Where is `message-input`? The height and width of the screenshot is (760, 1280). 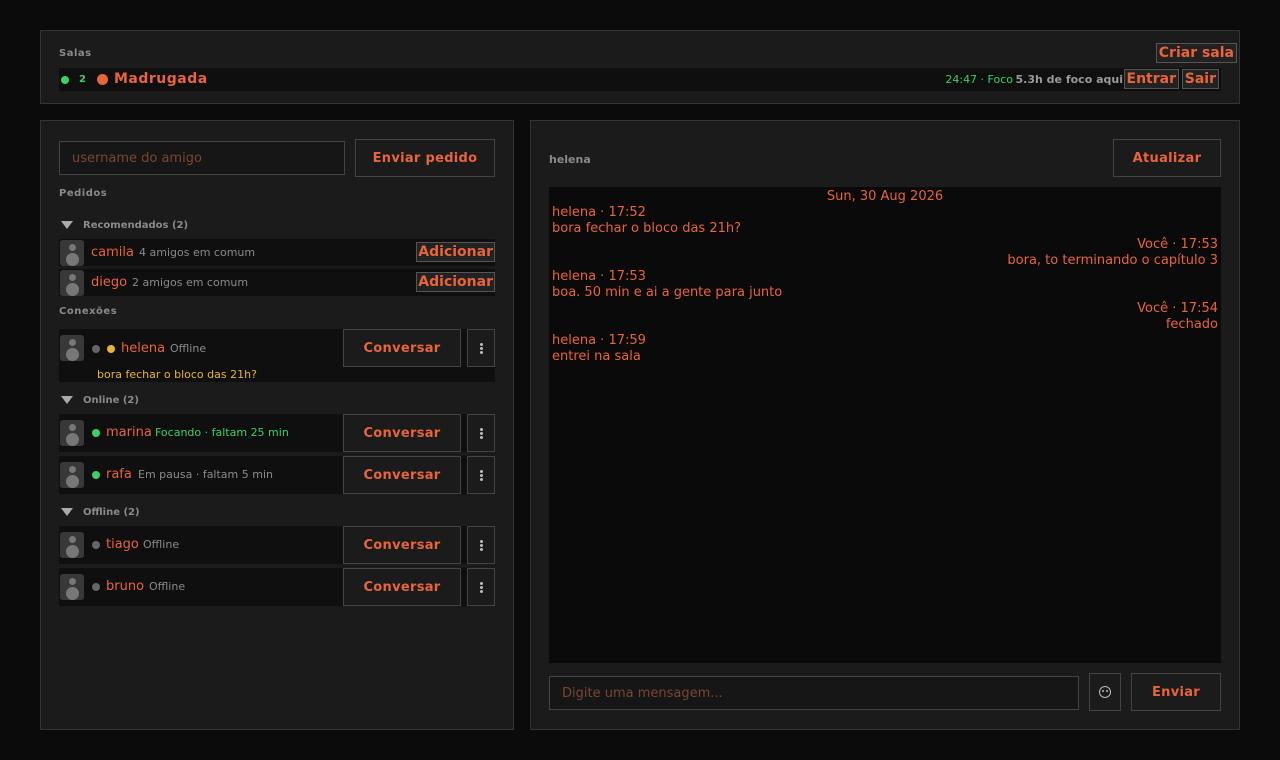
message-input is located at coordinates (814, 693).